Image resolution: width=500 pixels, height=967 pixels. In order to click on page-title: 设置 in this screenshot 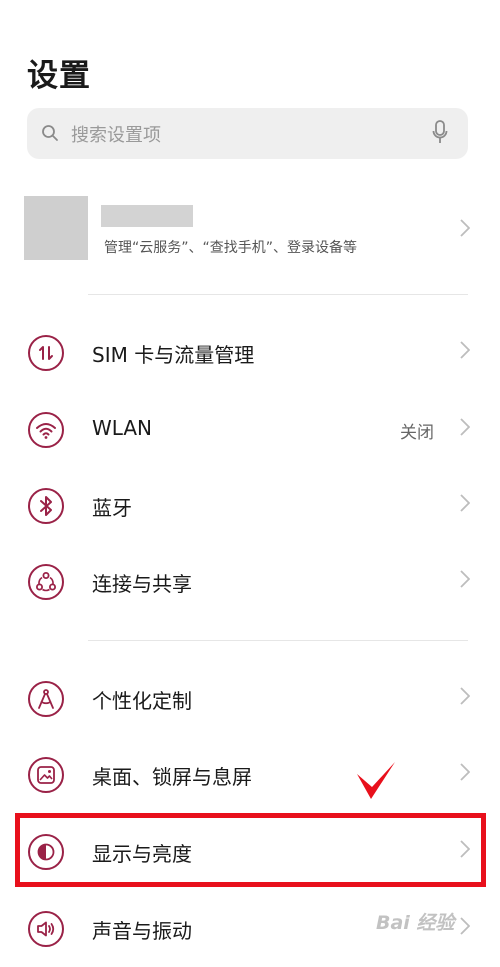, I will do `click(59, 76)`.